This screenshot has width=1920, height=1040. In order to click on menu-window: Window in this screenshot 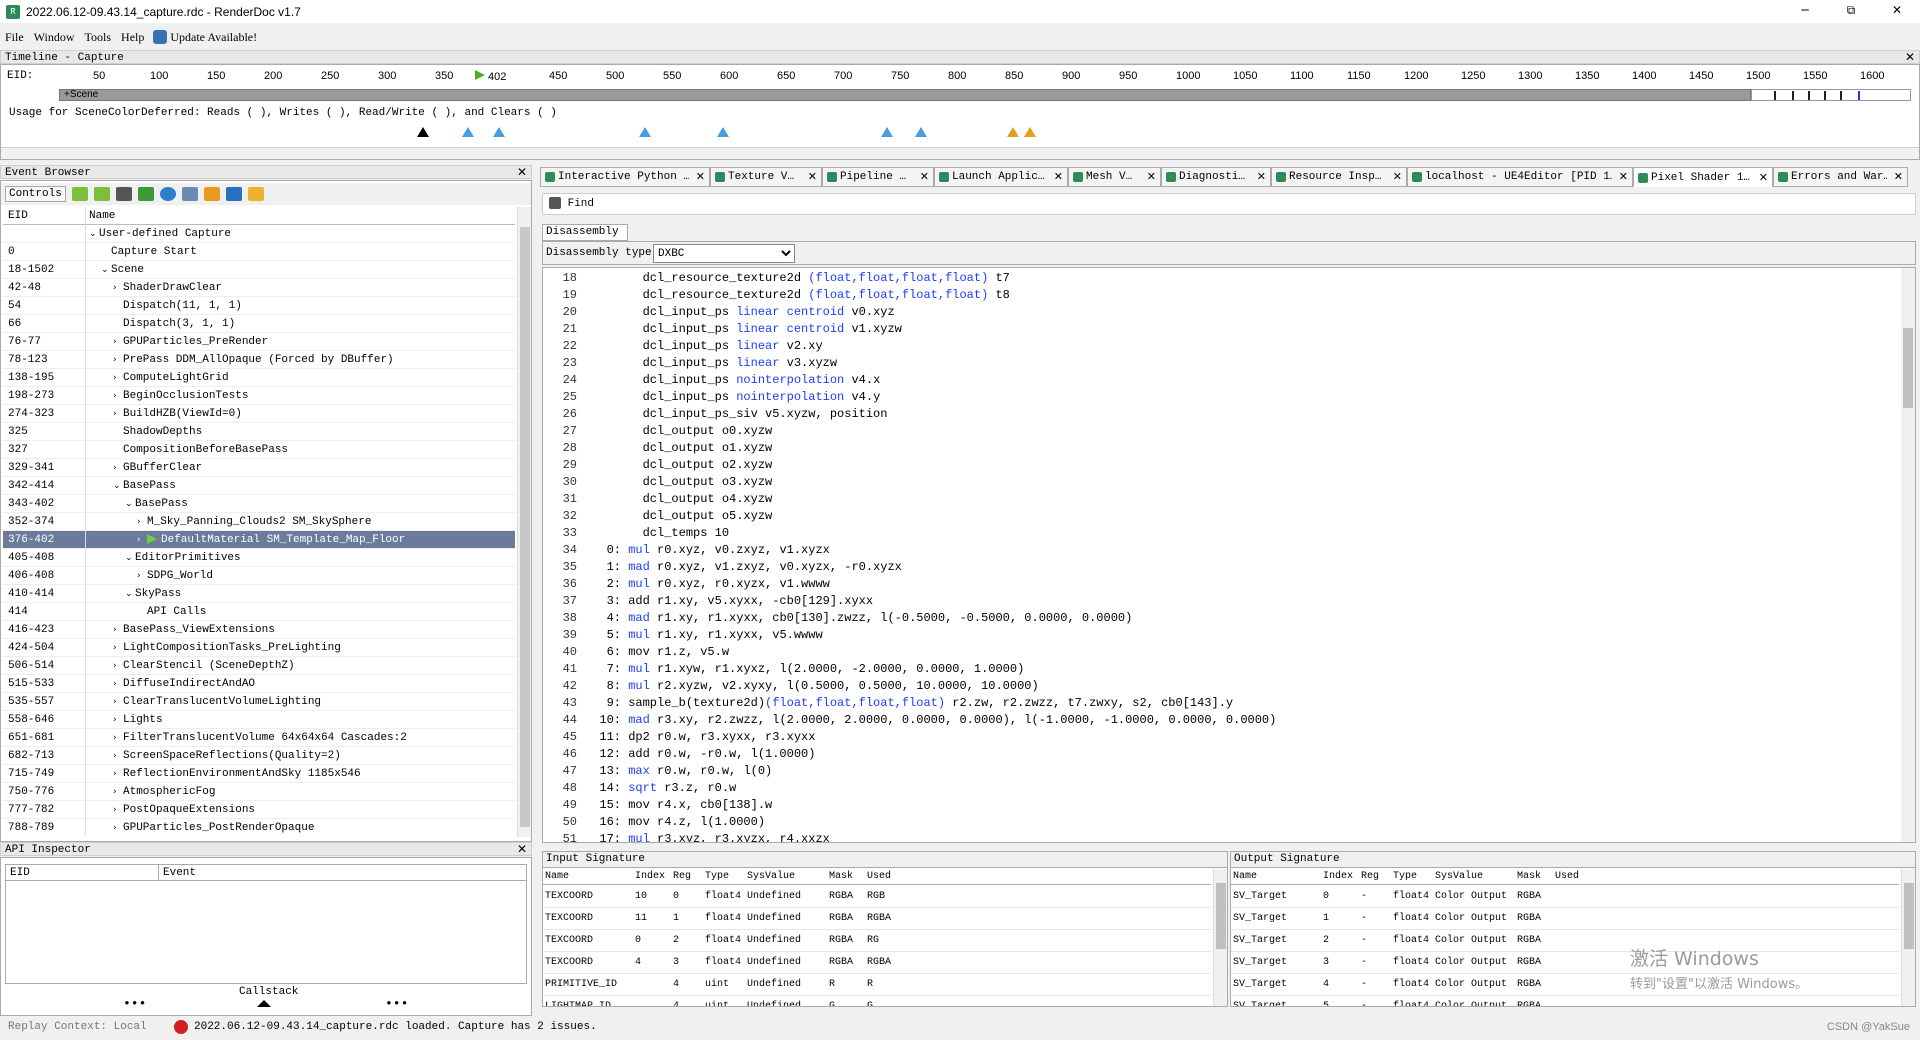, I will do `click(54, 37)`.